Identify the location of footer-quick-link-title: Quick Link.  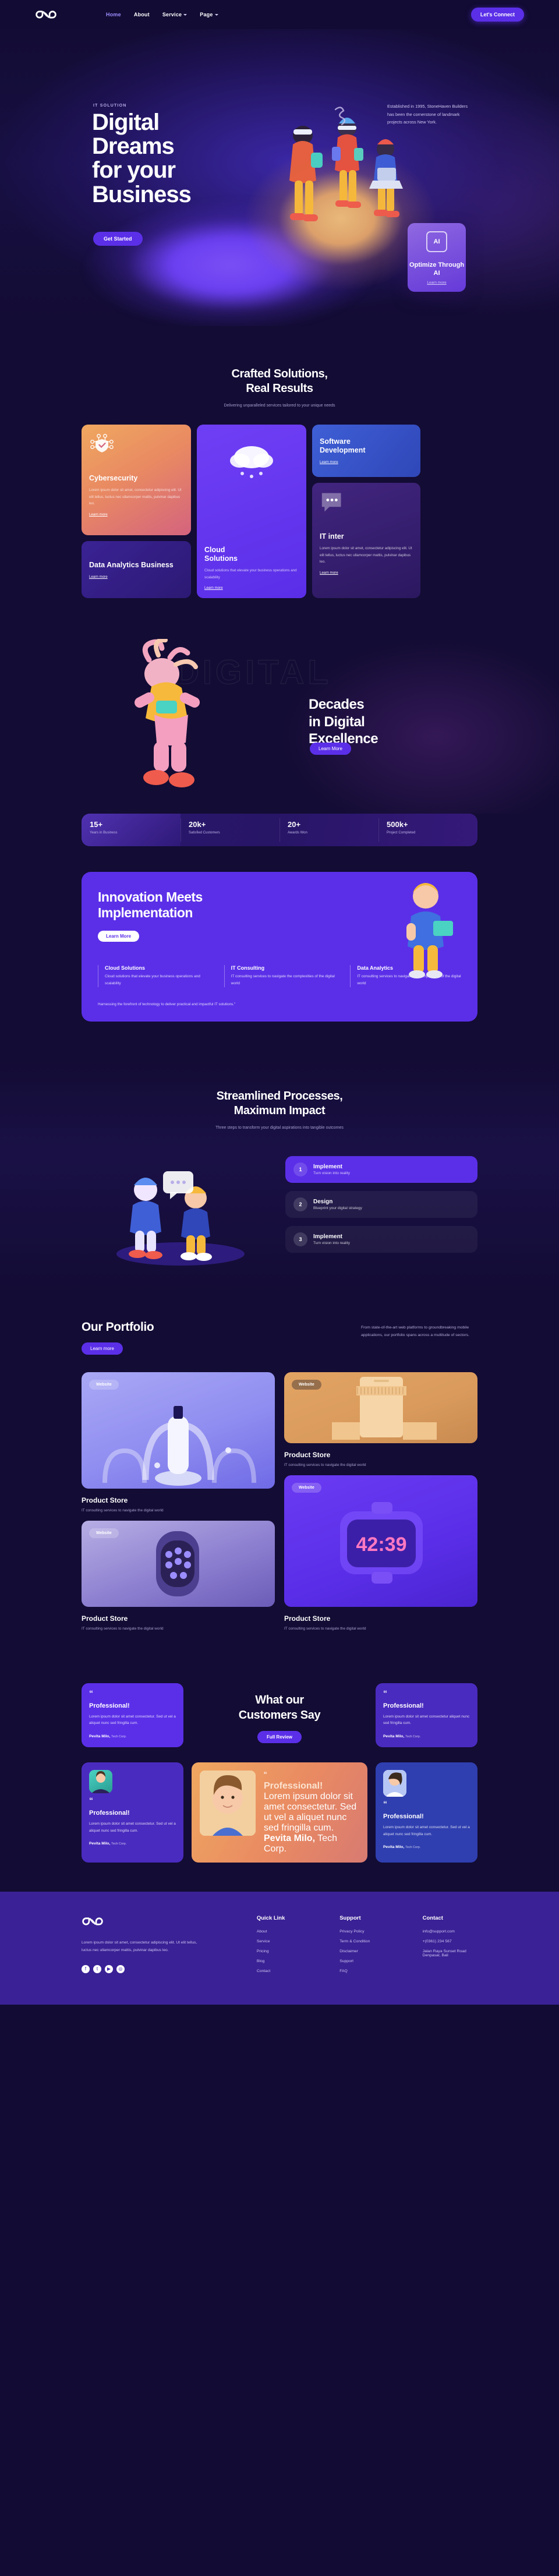
(270, 1918).